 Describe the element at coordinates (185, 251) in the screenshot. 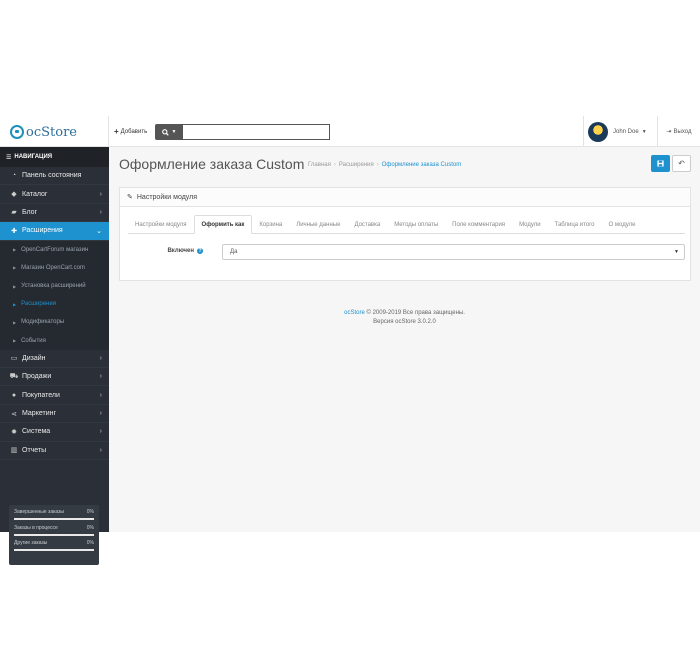

I see `field-label: Включен ?` at that location.